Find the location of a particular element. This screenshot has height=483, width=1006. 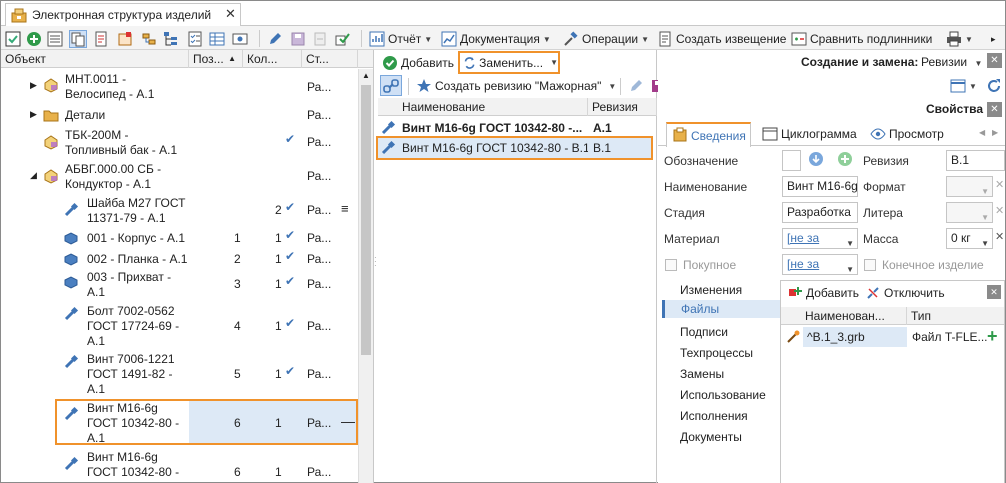

mass-field: 0 кг ▼ is located at coordinates (969, 238).